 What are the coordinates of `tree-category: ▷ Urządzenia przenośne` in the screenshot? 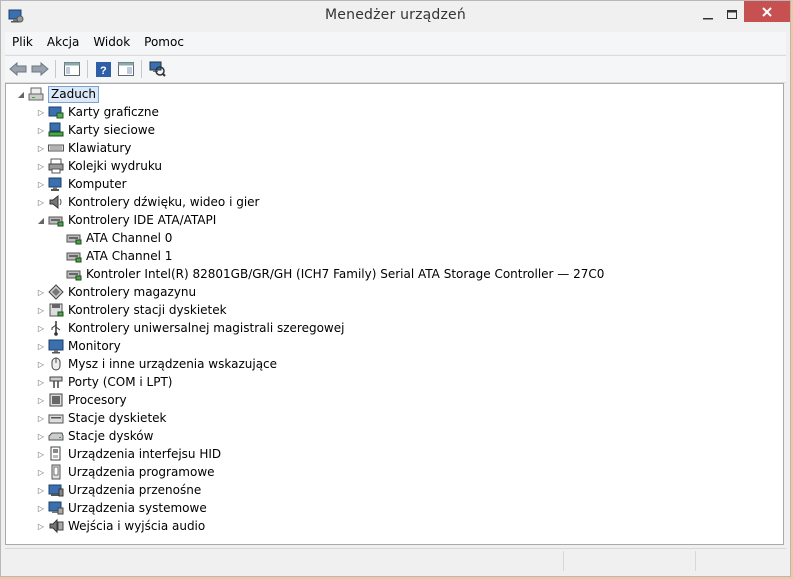 It's located at (117, 490).